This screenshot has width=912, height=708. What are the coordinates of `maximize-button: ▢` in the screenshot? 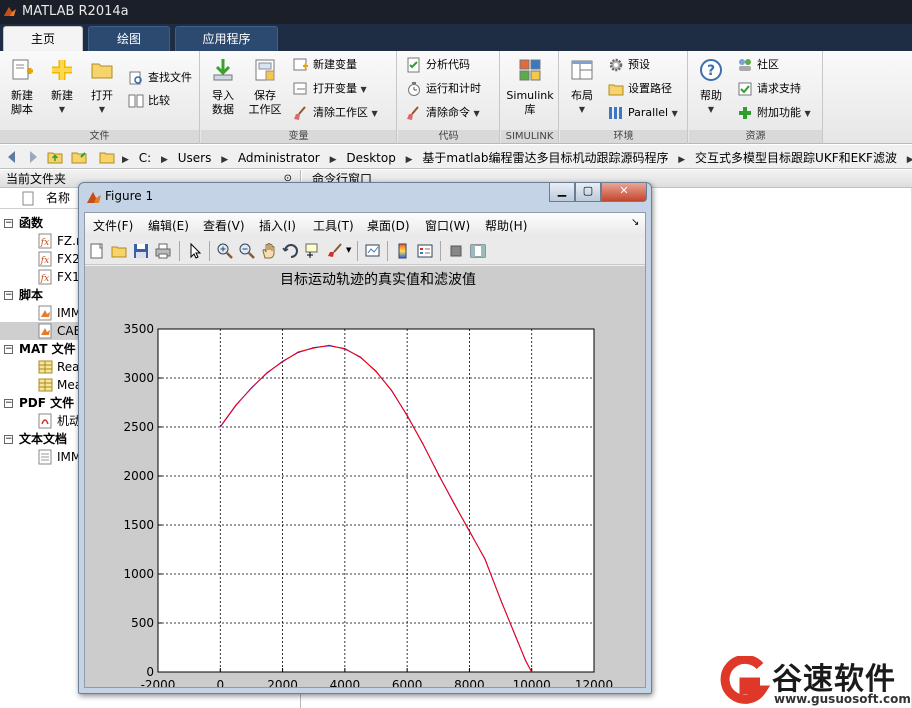 It's located at (588, 192).